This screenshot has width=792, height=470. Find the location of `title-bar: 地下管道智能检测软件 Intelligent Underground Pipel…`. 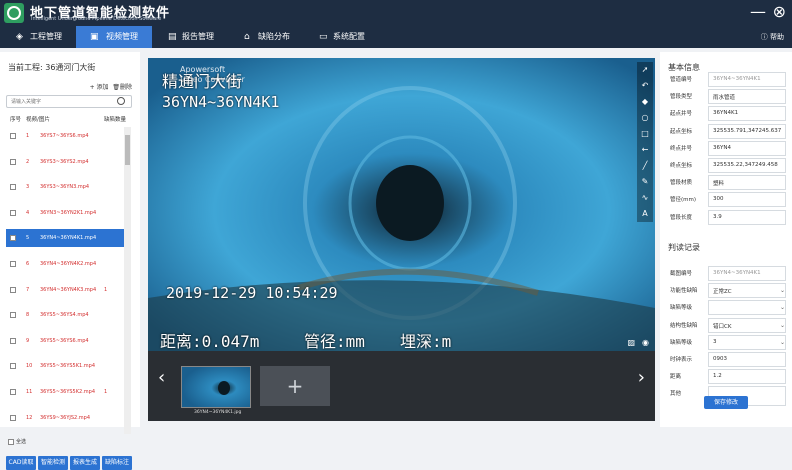

title-bar: 地下管道智能检测软件 Intelligent Underground Pipel… is located at coordinates (396, 13).